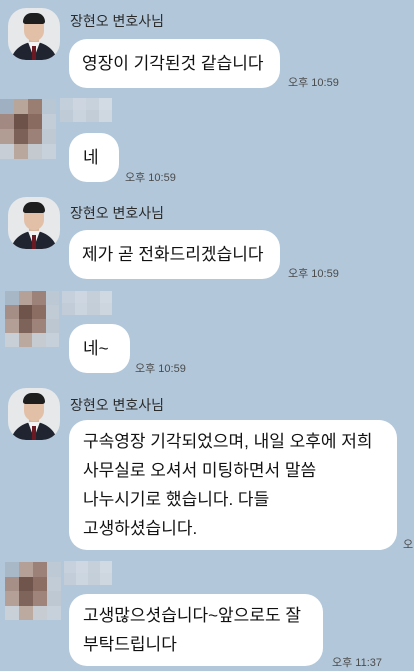 This screenshot has width=414, height=671. What do you see at coordinates (91, 157) in the screenshot?
I see `message-text: 네` at bounding box center [91, 157].